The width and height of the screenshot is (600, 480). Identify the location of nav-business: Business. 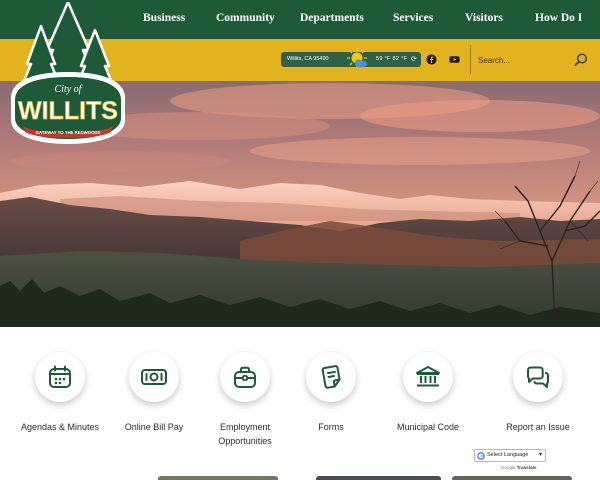
(164, 18).